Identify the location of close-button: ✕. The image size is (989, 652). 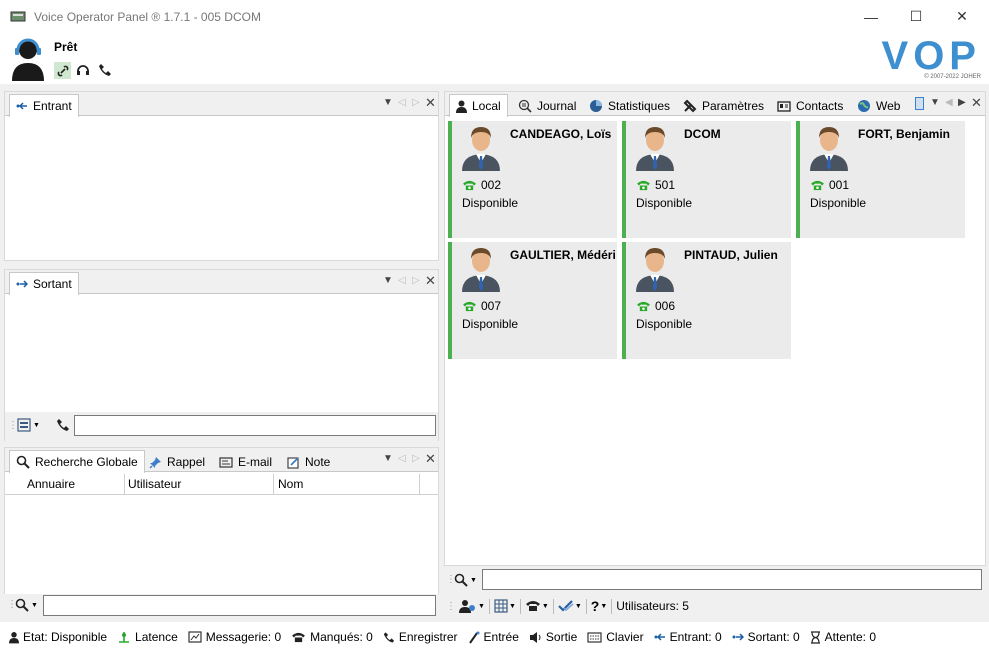
(962, 16).